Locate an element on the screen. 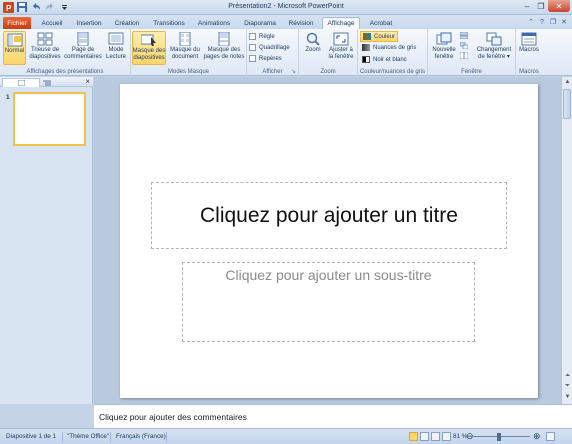 This screenshot has height=444, width=572. slides-tab is located at coordinates (21, 82).